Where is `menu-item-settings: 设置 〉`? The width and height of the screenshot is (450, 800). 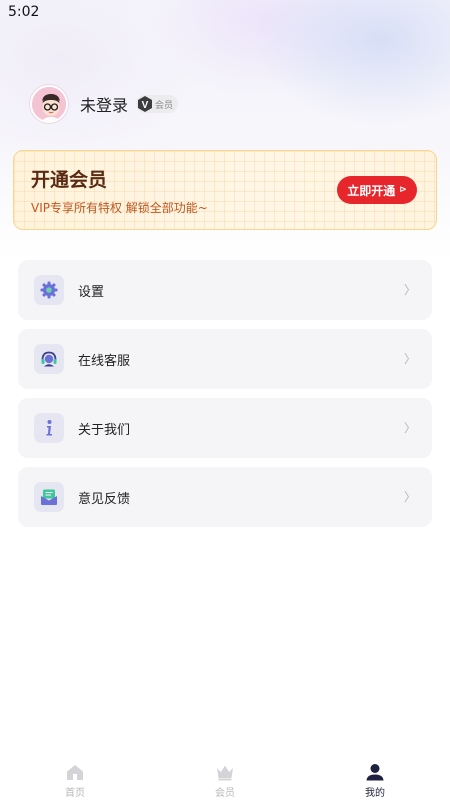 menu-item-settings: 设置 〉 is located at coordinates (225, 290).